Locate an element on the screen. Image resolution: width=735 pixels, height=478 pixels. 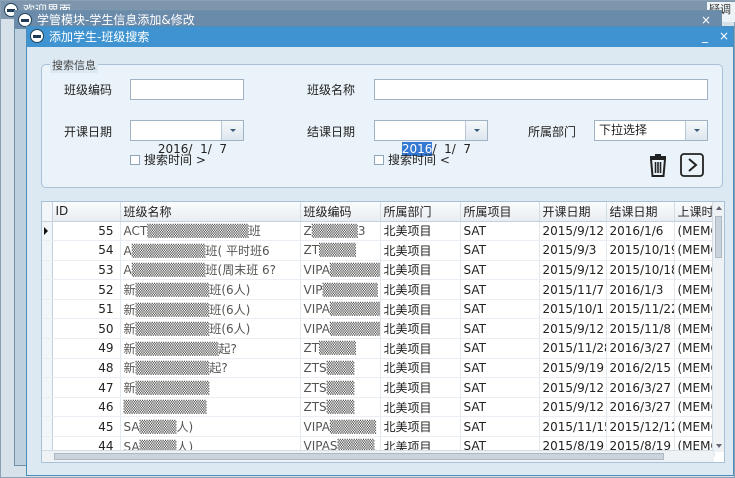
class-name-input is located at coordinates (541, 89).